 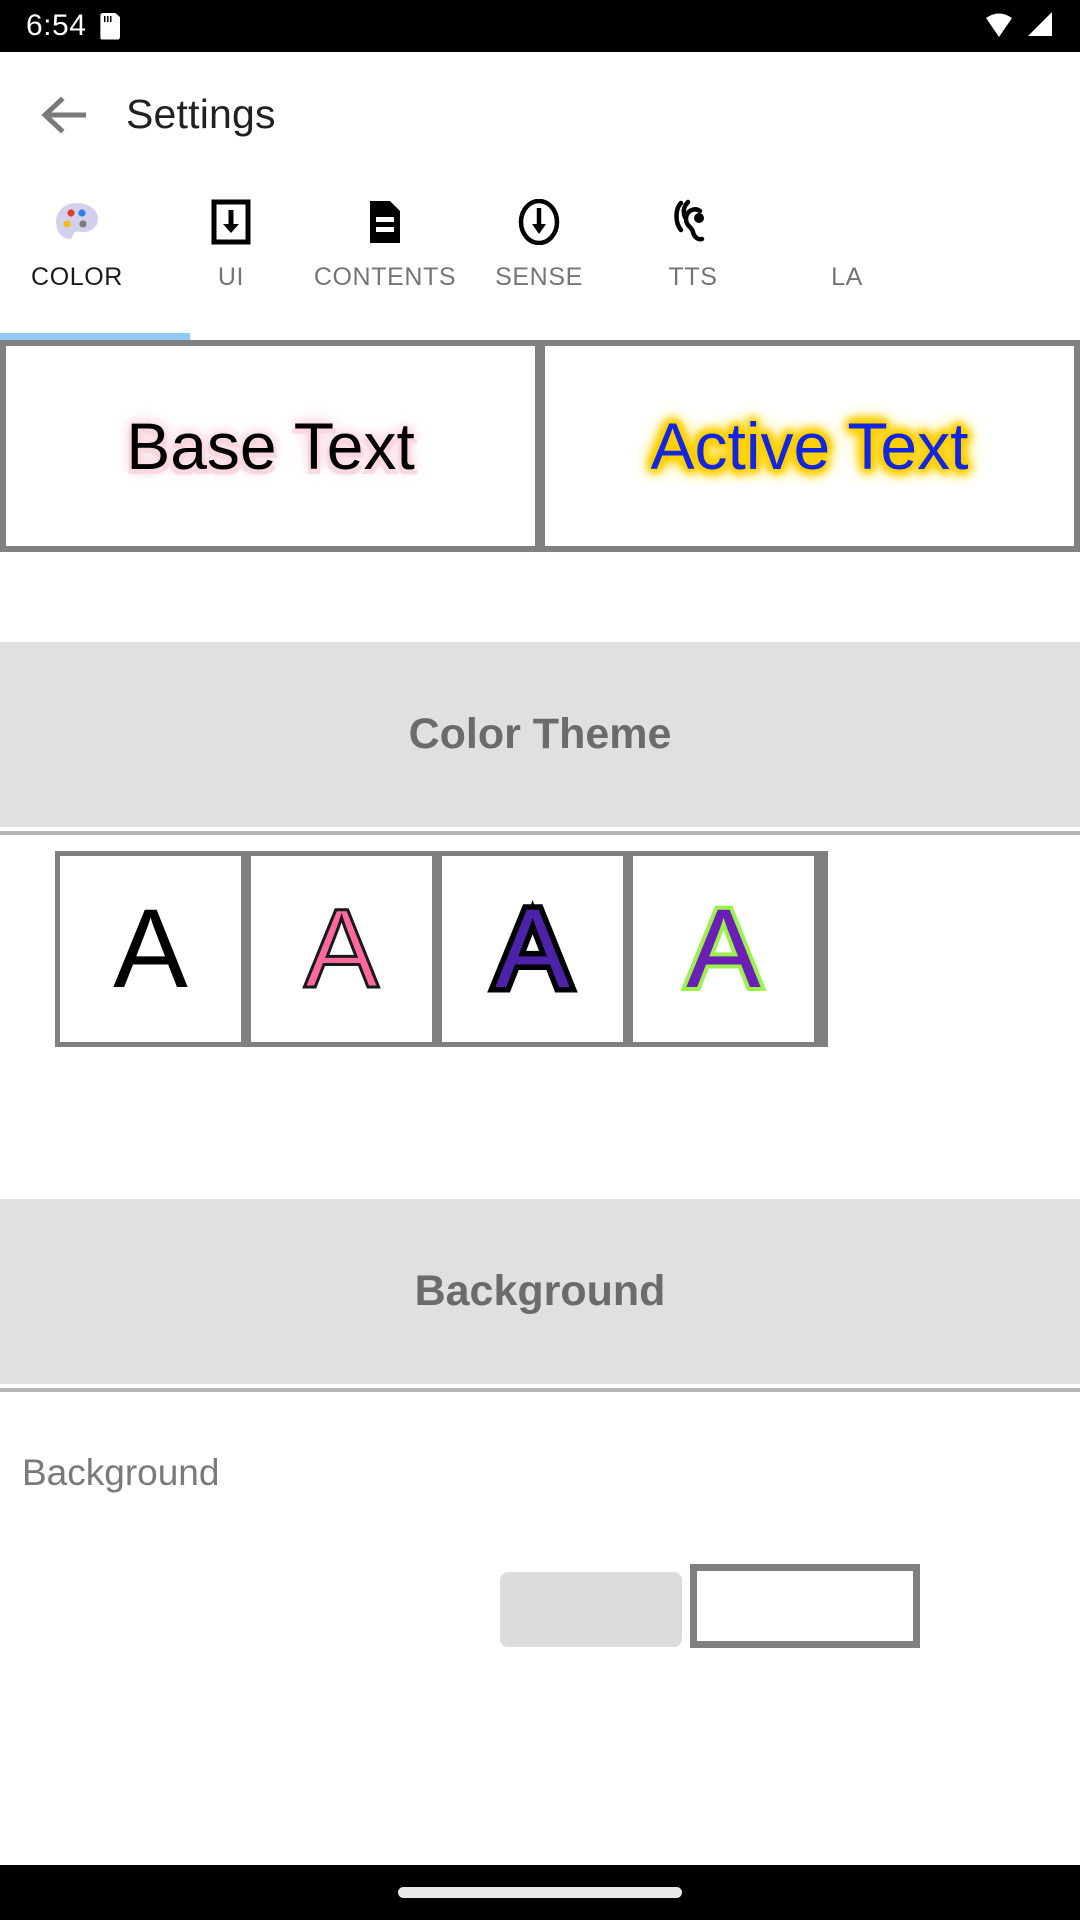 I want to click on color-theme-swatch-strip: A A A A, so click(x=441, y=949).